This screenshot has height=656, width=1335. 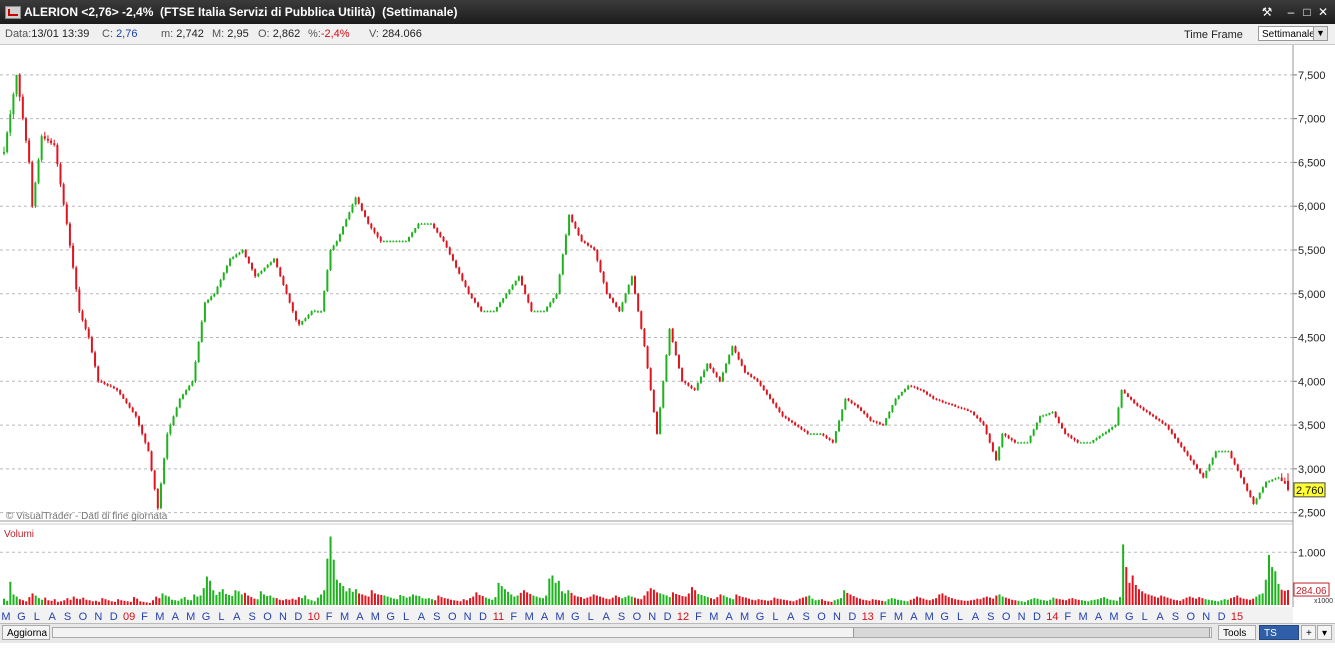 What do you see at coordinates (1323, 12) in the screenshot?
I see `close-button: ✕` at bounding box center [1323, 12].